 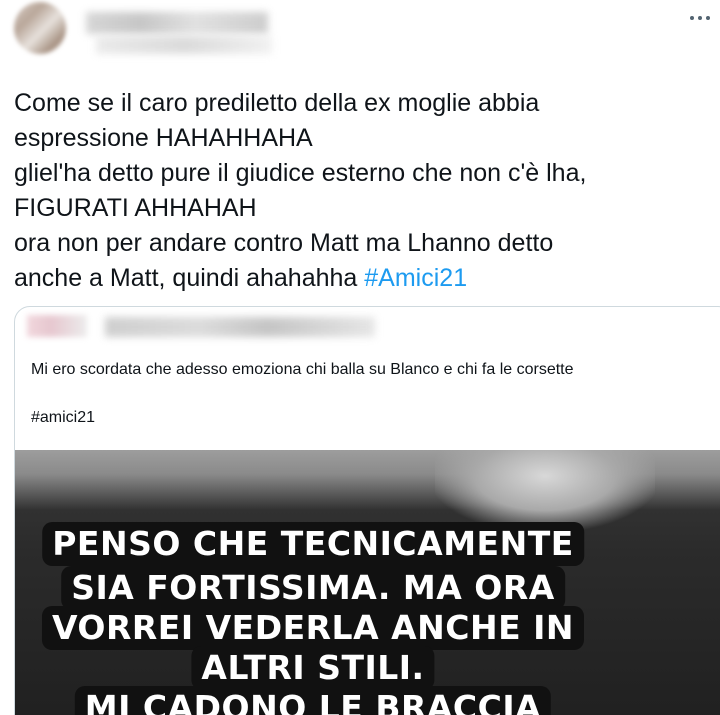 What do you see at coordinates (545, 490) in the screenshot?
I see `image-highlight` at bounding box center [545, 490].